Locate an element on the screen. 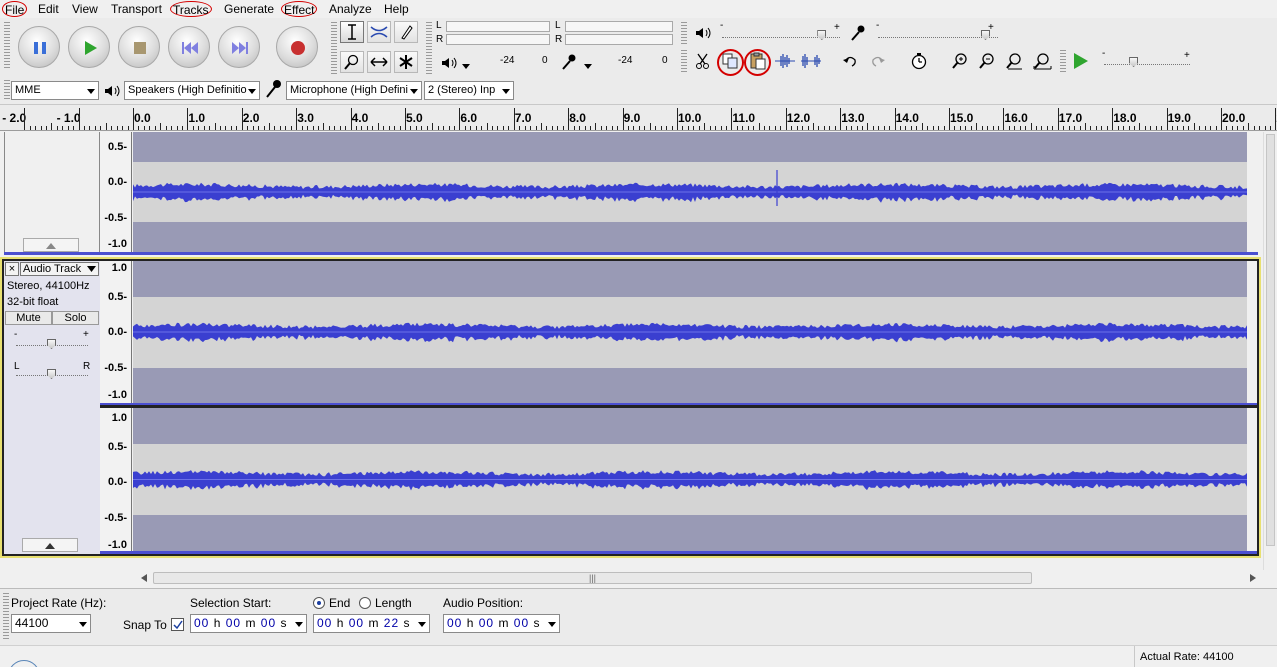 Image resolution: width=1277 pixels, height=667 pixels. multi-tool is located at coordinates (406, 62).